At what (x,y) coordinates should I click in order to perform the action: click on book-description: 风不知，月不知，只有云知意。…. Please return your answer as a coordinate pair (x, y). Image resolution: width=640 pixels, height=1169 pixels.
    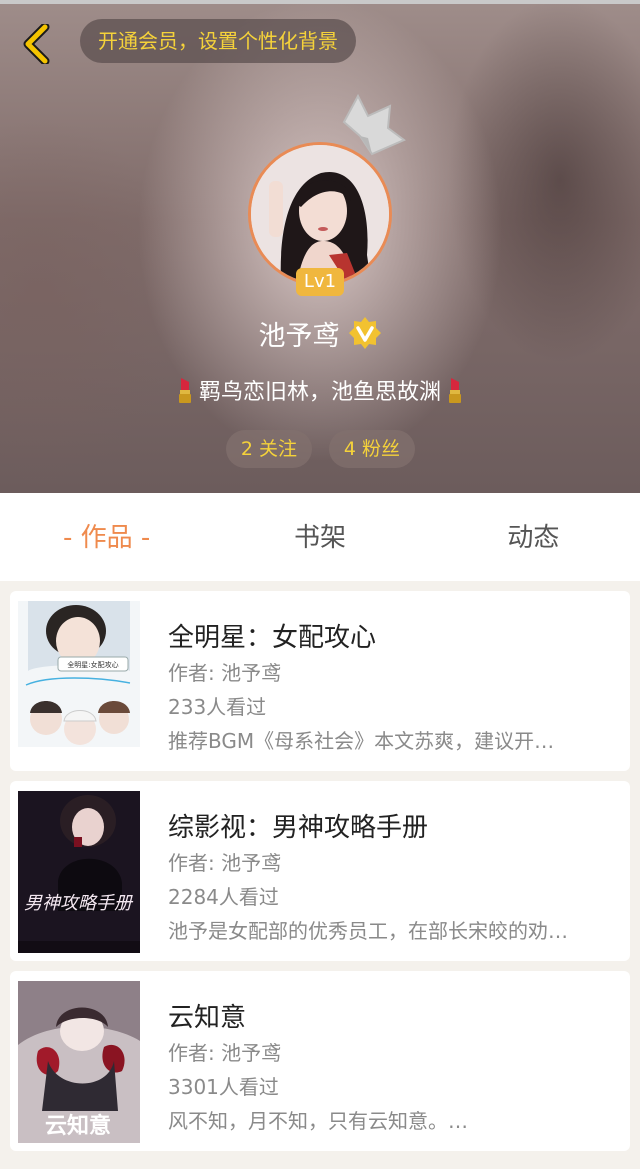
    Looking at the image, I should click on (318, 1121).